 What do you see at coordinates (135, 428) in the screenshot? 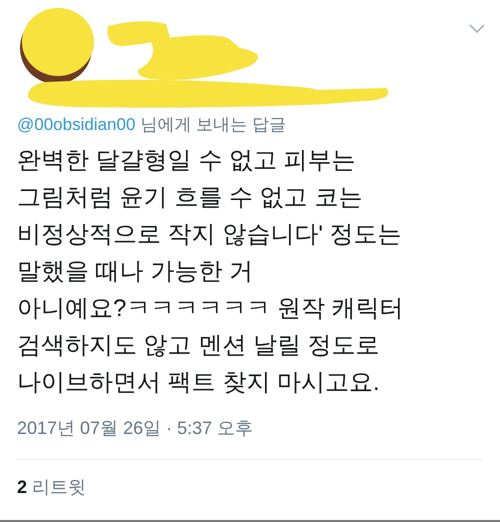
I see `timestamp: 2017년 07월 26일 · 5:37 오후` at bounding box center [135, 428].